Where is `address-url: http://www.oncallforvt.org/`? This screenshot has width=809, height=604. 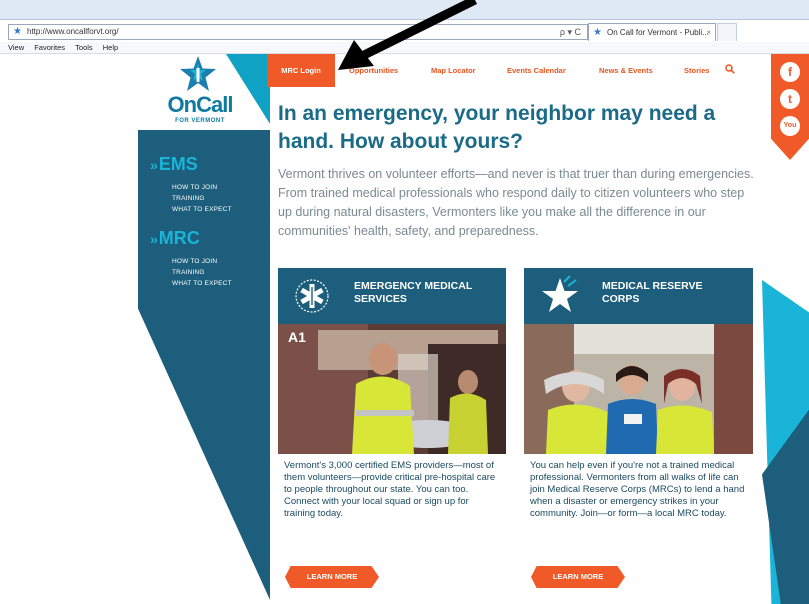 address-url: http://www.oncallforvt.org/ is located at coordinates (73, 31).